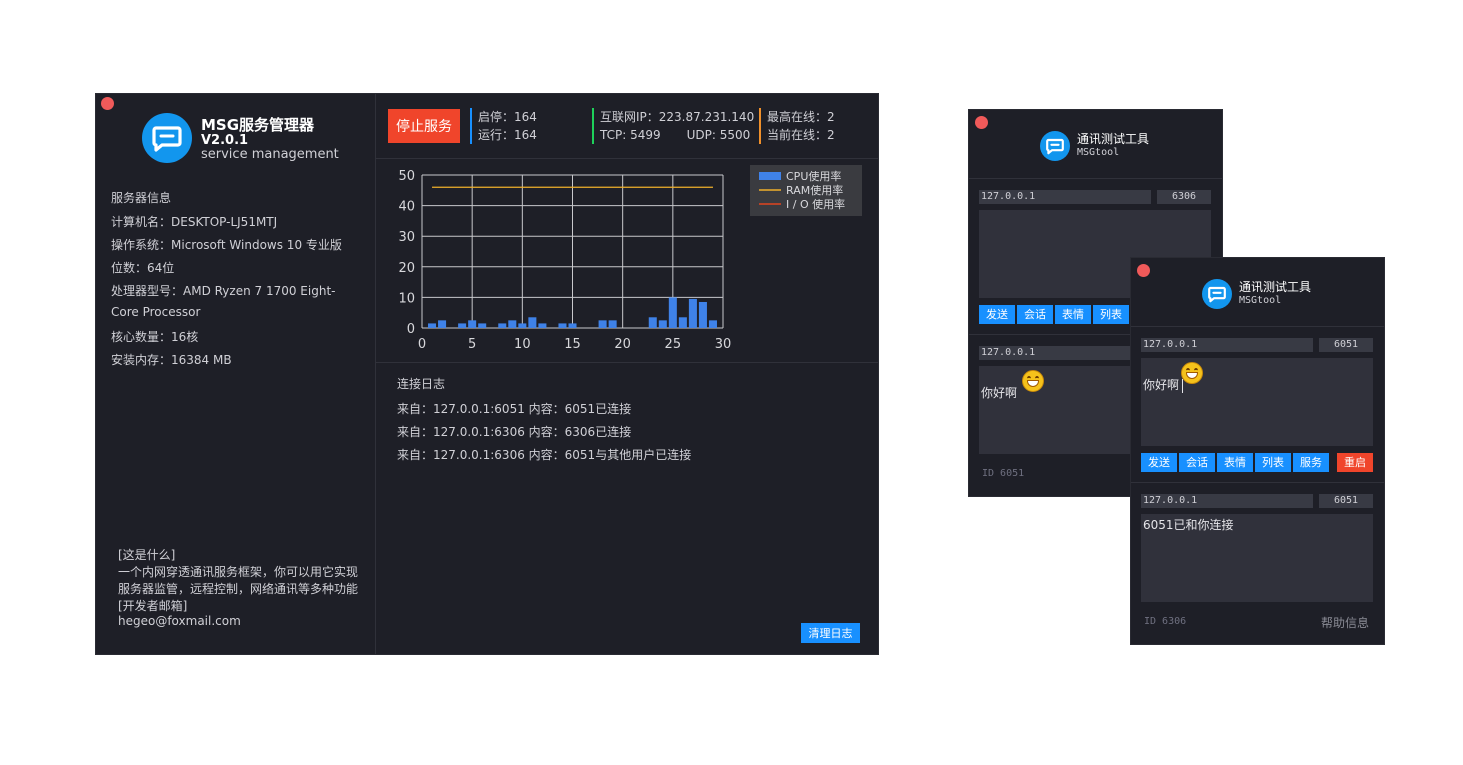 The height and width of the screenshot is (765, 1463). I want to click on received-message: 你好啊, so click(999, 393).